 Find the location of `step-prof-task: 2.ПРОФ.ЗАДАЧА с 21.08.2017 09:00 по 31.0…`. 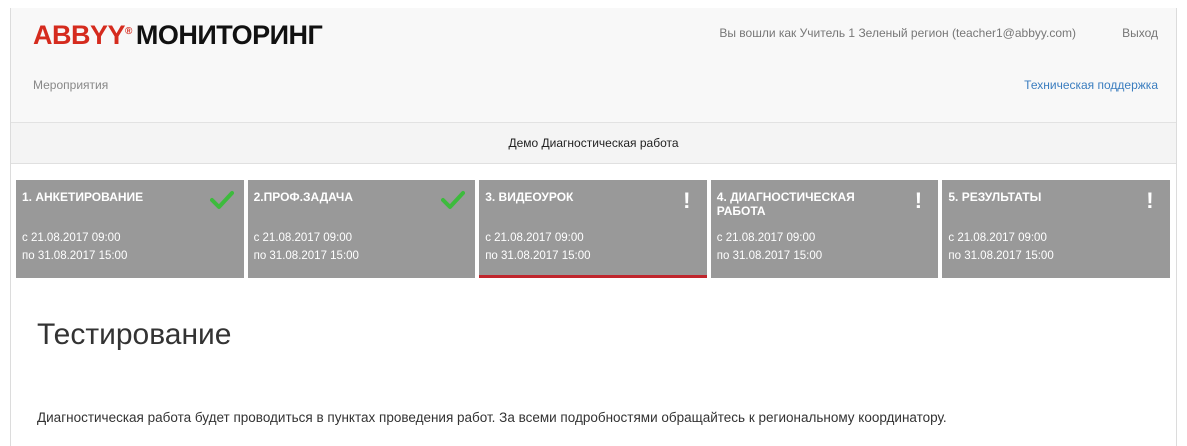

step-prof-task: 2.ПРОФ.ЗАДАЧА с 21.08.2017 09:00 по 31.0… is located at coordinates (361, 229).